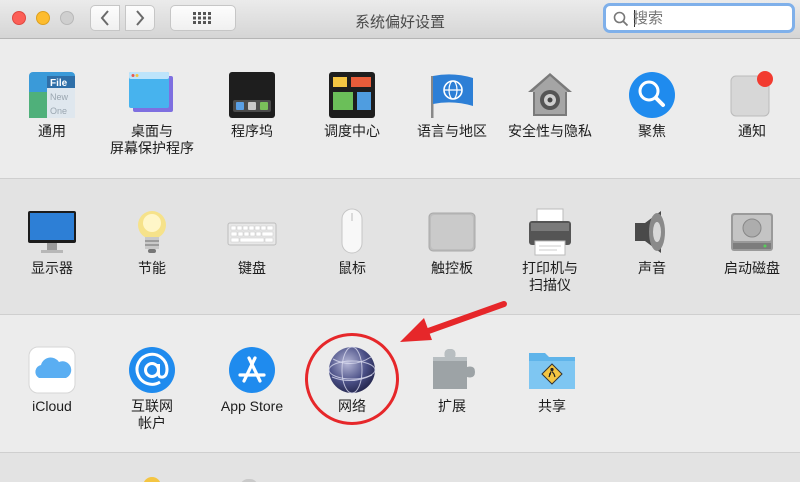 The image size is (800, 482). Describe the element at coordinates (752, 131) in the screenshot. I see `pref-label: 通知` at that location.